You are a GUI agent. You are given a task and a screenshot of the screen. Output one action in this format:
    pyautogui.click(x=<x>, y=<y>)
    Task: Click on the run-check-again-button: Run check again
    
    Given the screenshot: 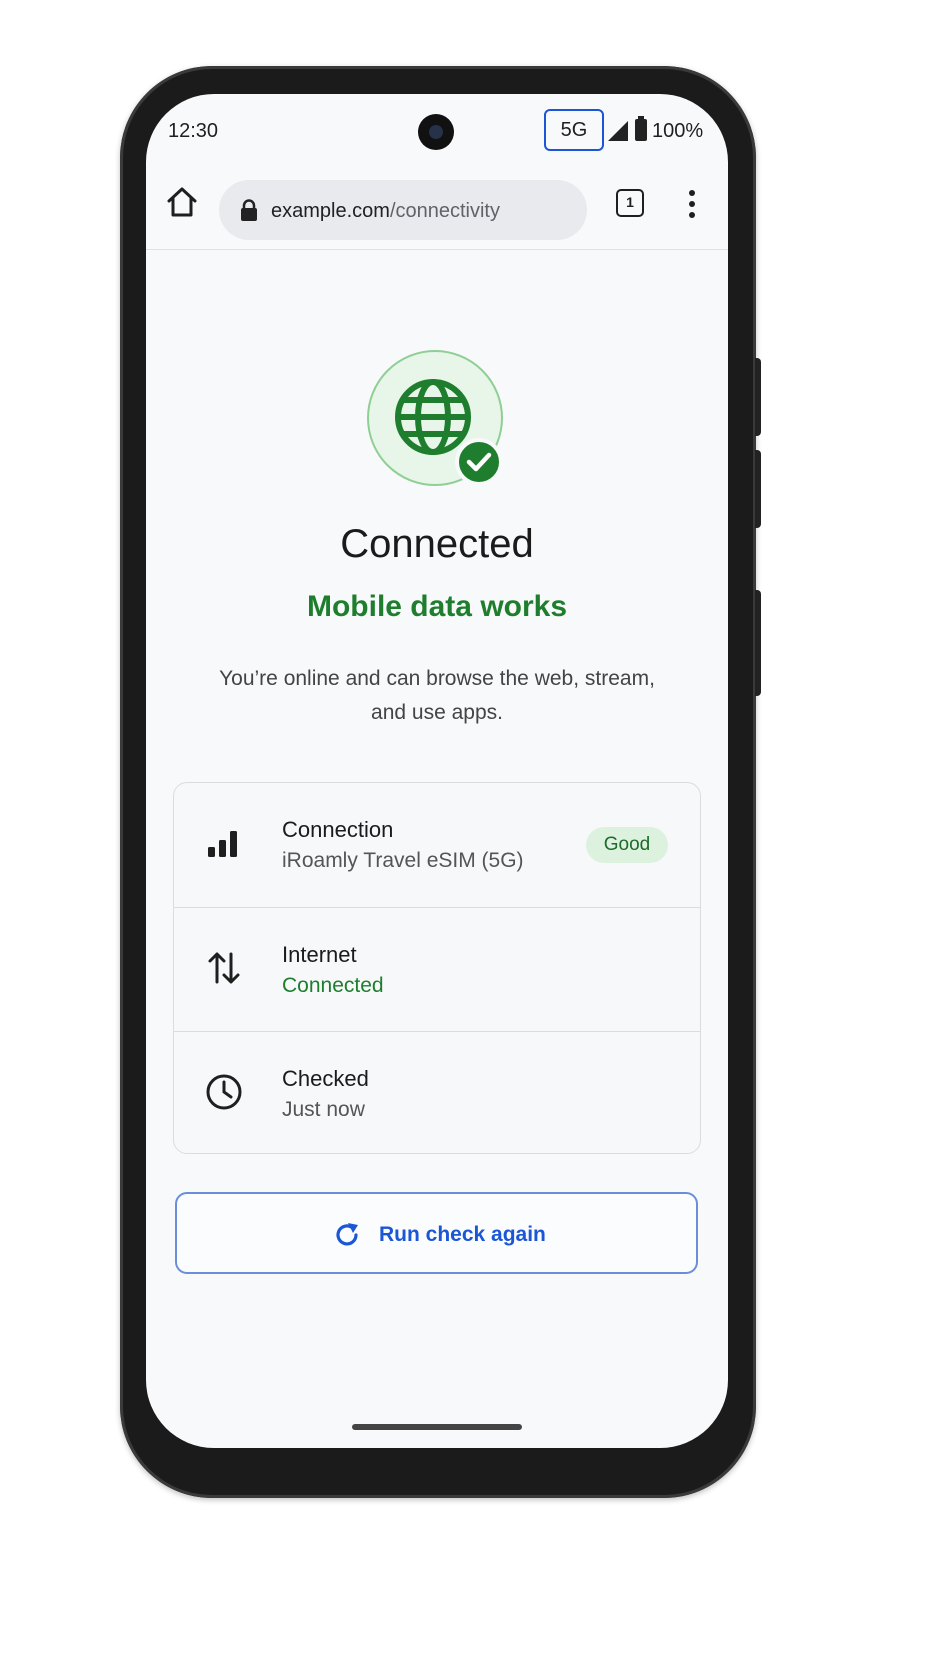 What is the action you would take?
    pyautogui.click(x=436, y=1233)
    